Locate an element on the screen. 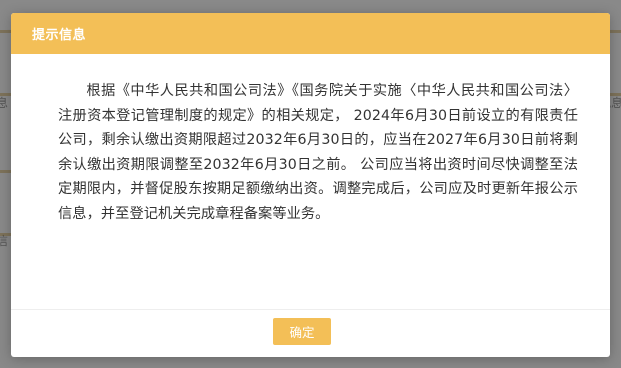 This screenshot has height=368, width=621. dialog-header: 提示信息 is located at coordinates (310, 33).